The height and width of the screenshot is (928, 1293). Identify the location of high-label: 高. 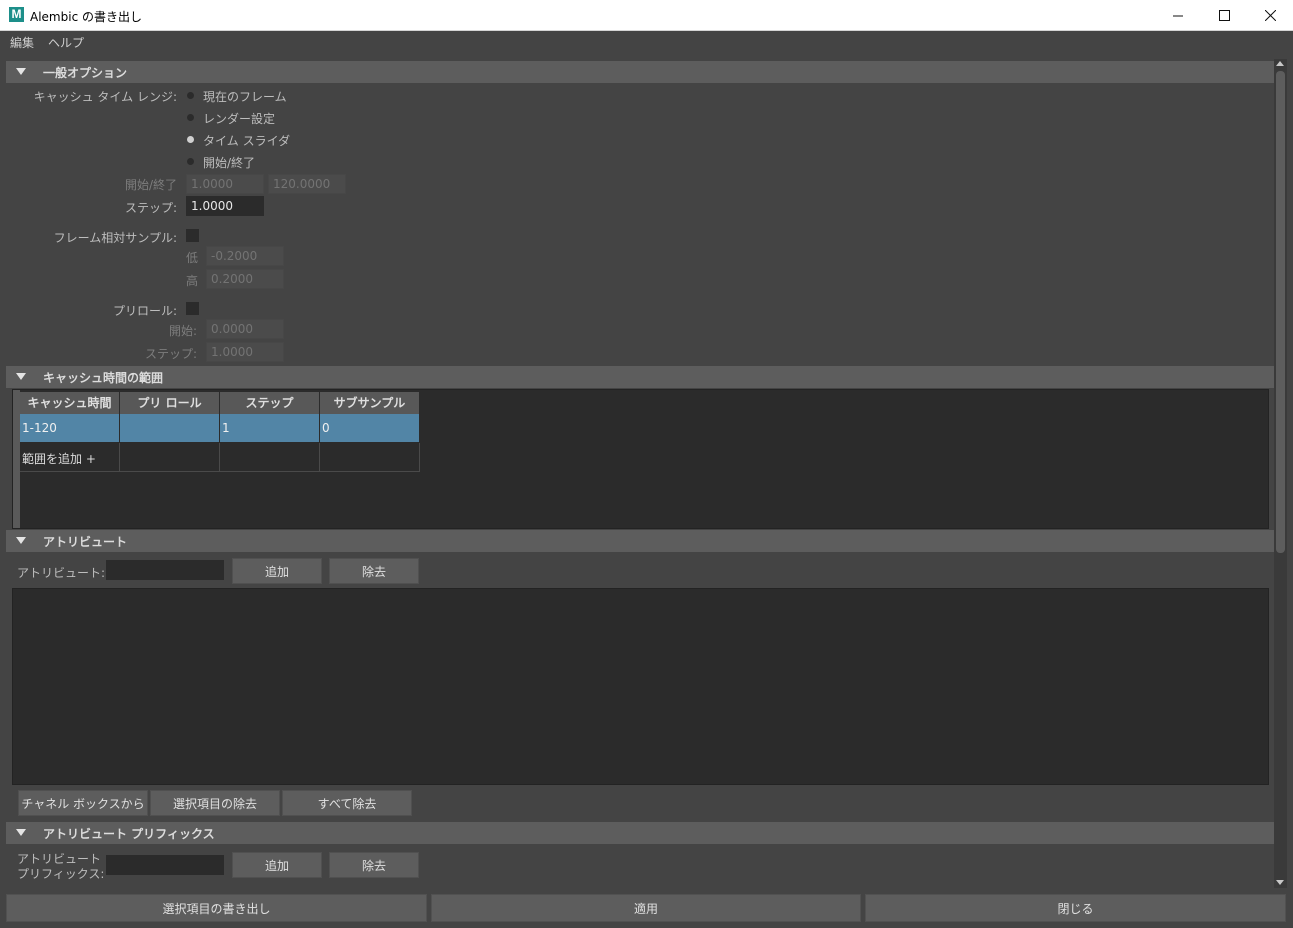
(192, 281).